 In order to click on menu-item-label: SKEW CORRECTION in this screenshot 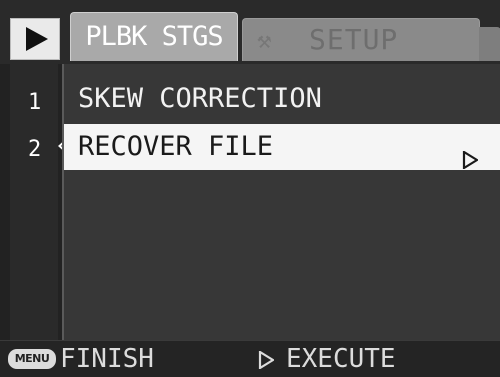, I will do `click(200, 98)`.